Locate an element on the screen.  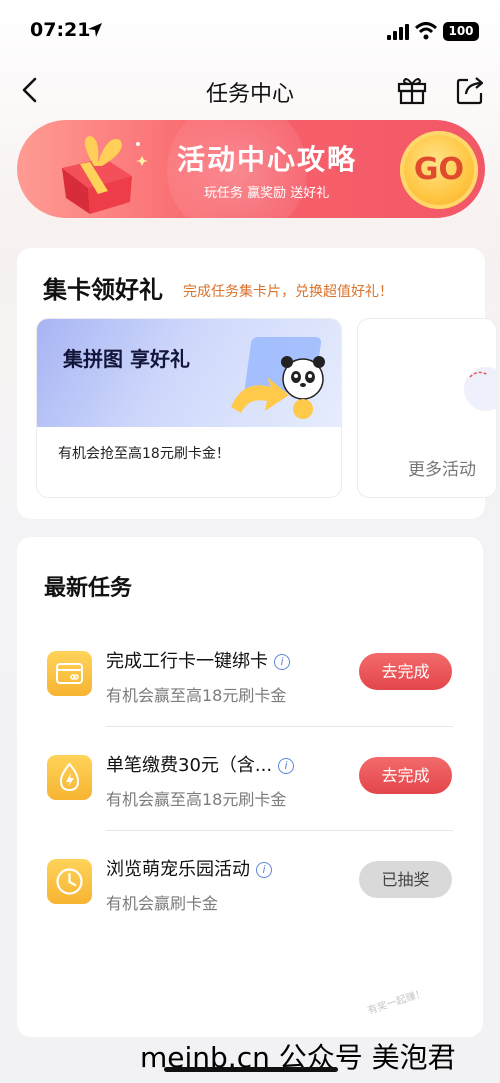
wifi-icon is located at coordinates (426, 31).